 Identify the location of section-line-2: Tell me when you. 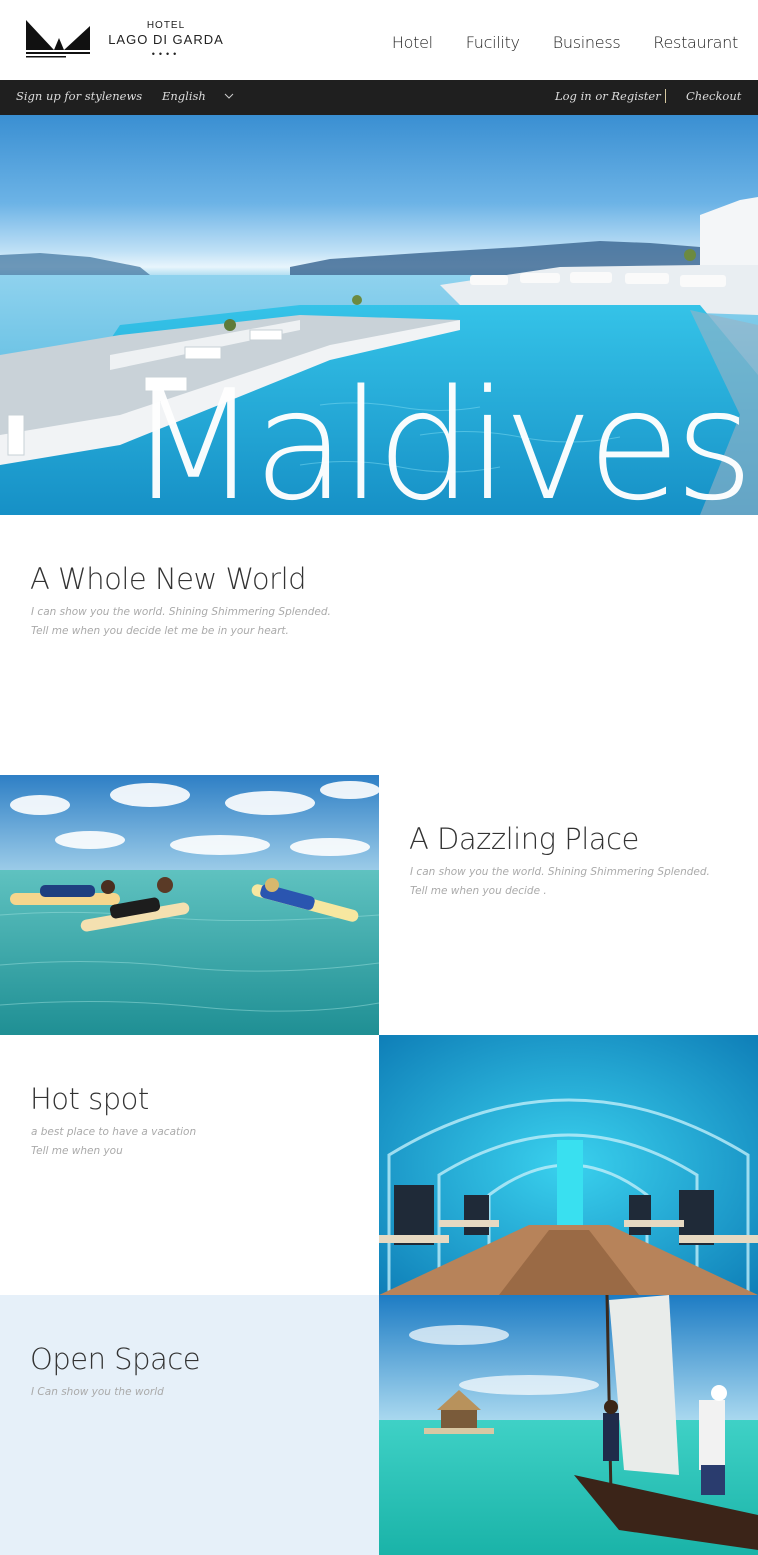
(77, 1151).